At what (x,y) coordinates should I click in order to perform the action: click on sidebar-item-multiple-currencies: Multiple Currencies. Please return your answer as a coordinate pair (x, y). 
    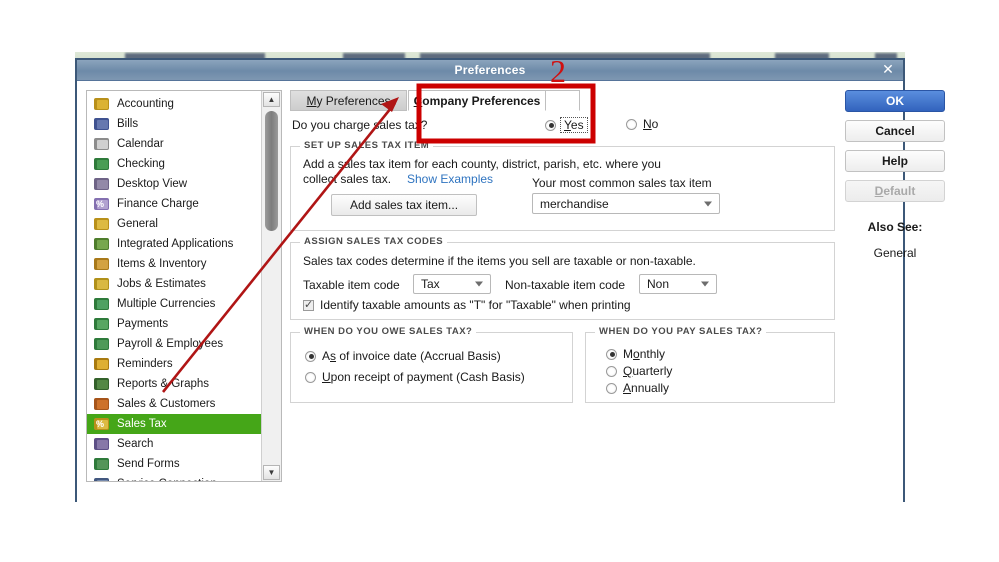
    Looking at the image, I should click on (174, 304).